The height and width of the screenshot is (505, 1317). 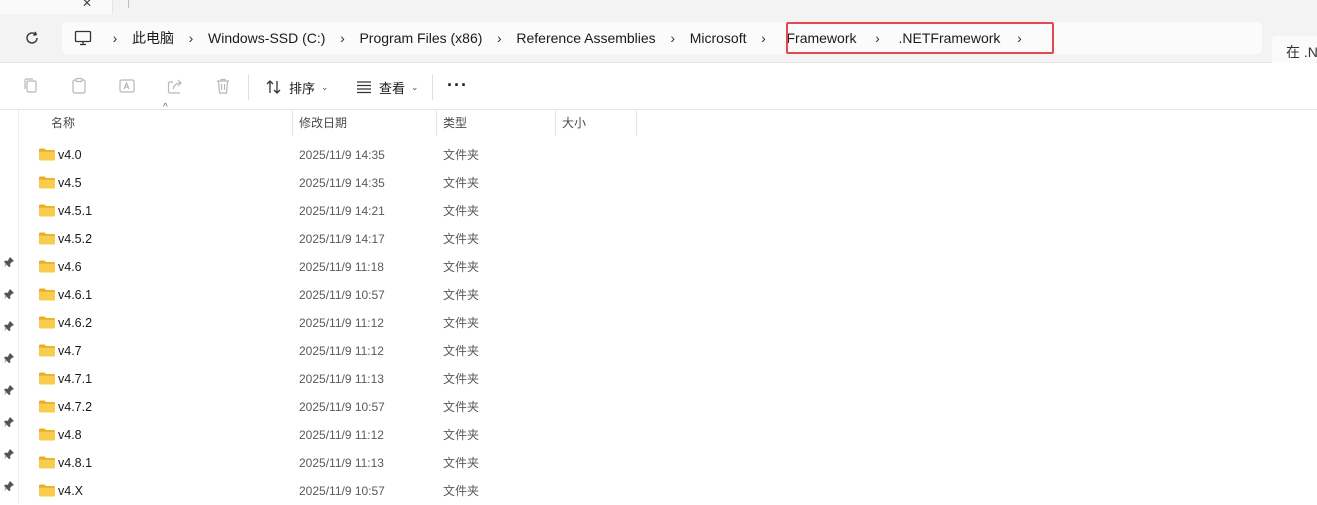 What do you see at coordinates (79, 86) in the screenshot?
I see `paste-icon` at bounding box center [79, 86].